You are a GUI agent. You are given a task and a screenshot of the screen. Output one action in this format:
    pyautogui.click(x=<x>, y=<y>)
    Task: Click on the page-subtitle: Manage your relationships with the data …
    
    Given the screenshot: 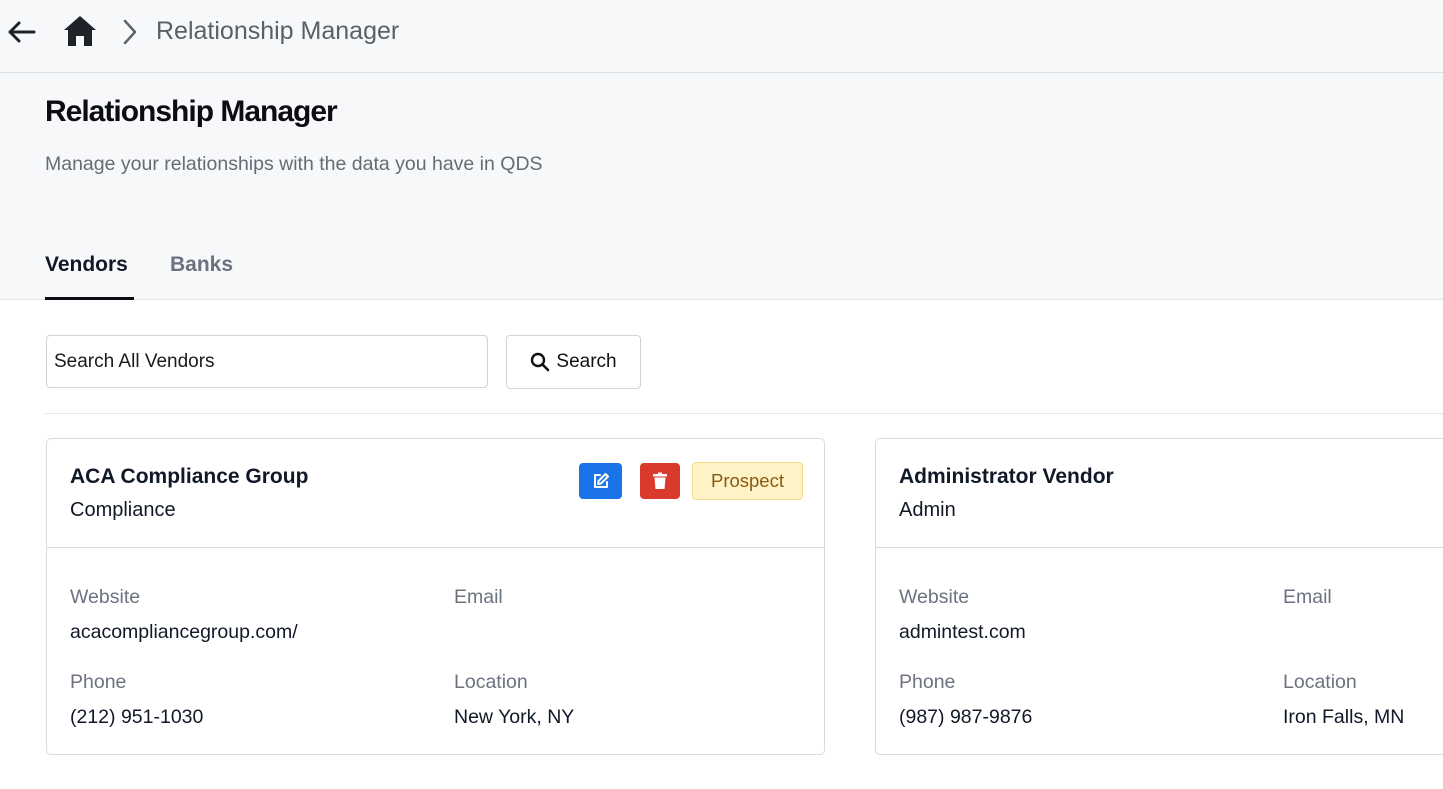 What is the action you would take?
    pyautogui.click(x=294, y=164)
    